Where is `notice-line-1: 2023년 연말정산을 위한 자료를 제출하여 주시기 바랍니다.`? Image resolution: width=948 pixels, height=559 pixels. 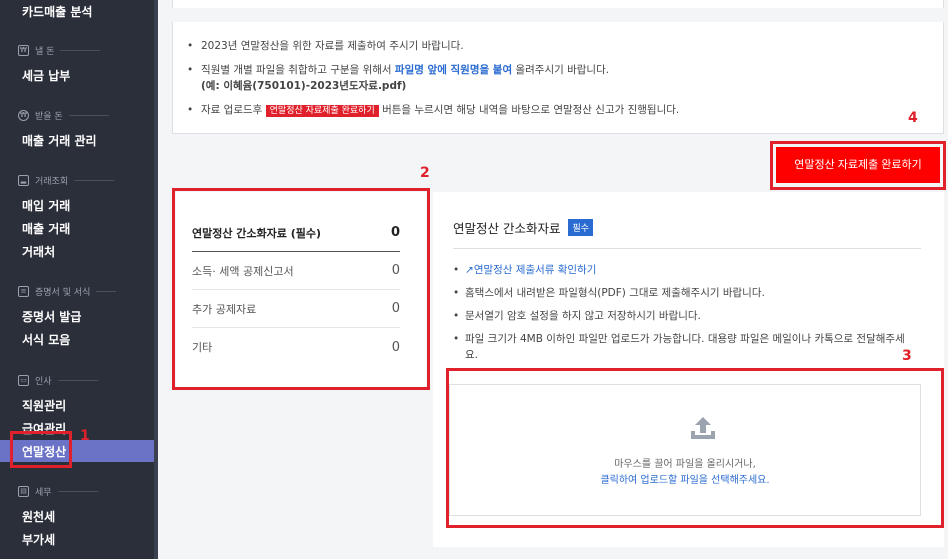
notice-line-1: 2023년 연말정산을 위한 자료를 제출하여 주시기 바랍니다. is located at coordinates (433, 46).